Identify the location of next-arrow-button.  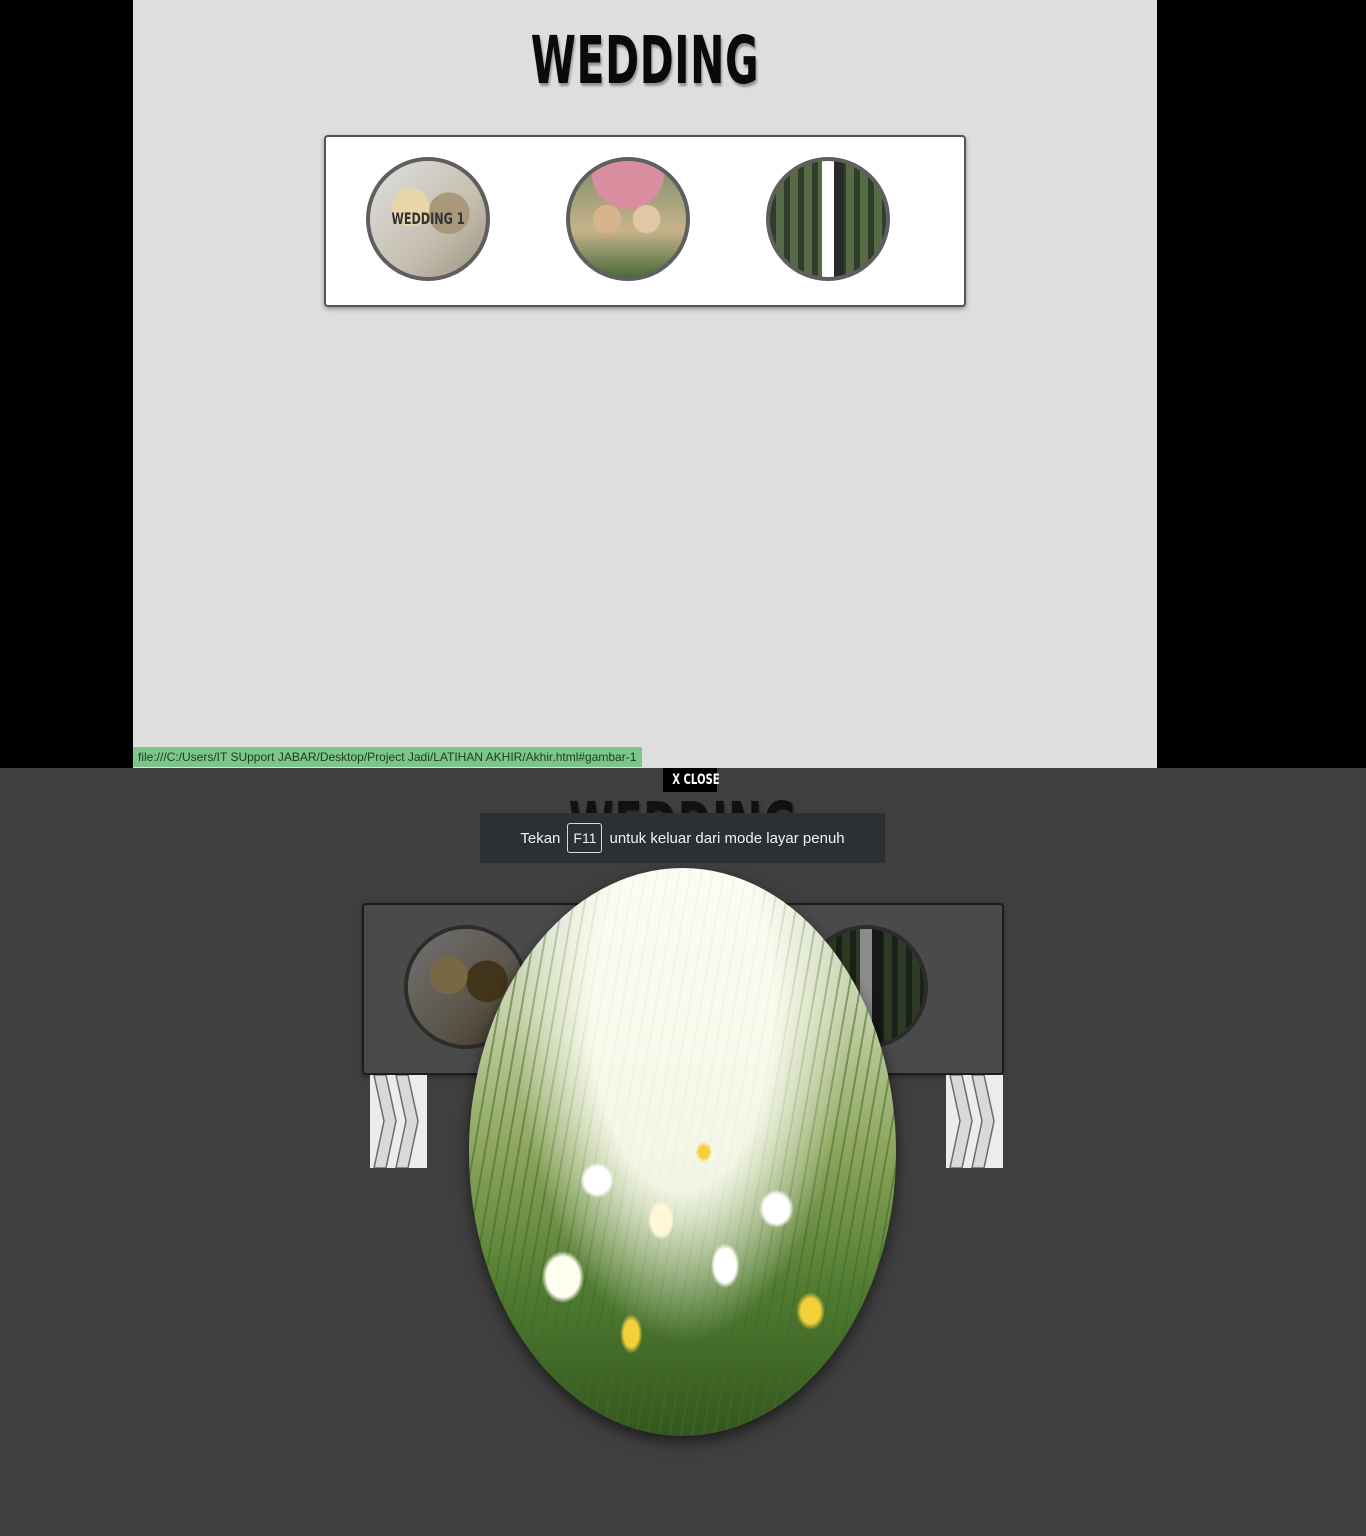
(974, 1121).